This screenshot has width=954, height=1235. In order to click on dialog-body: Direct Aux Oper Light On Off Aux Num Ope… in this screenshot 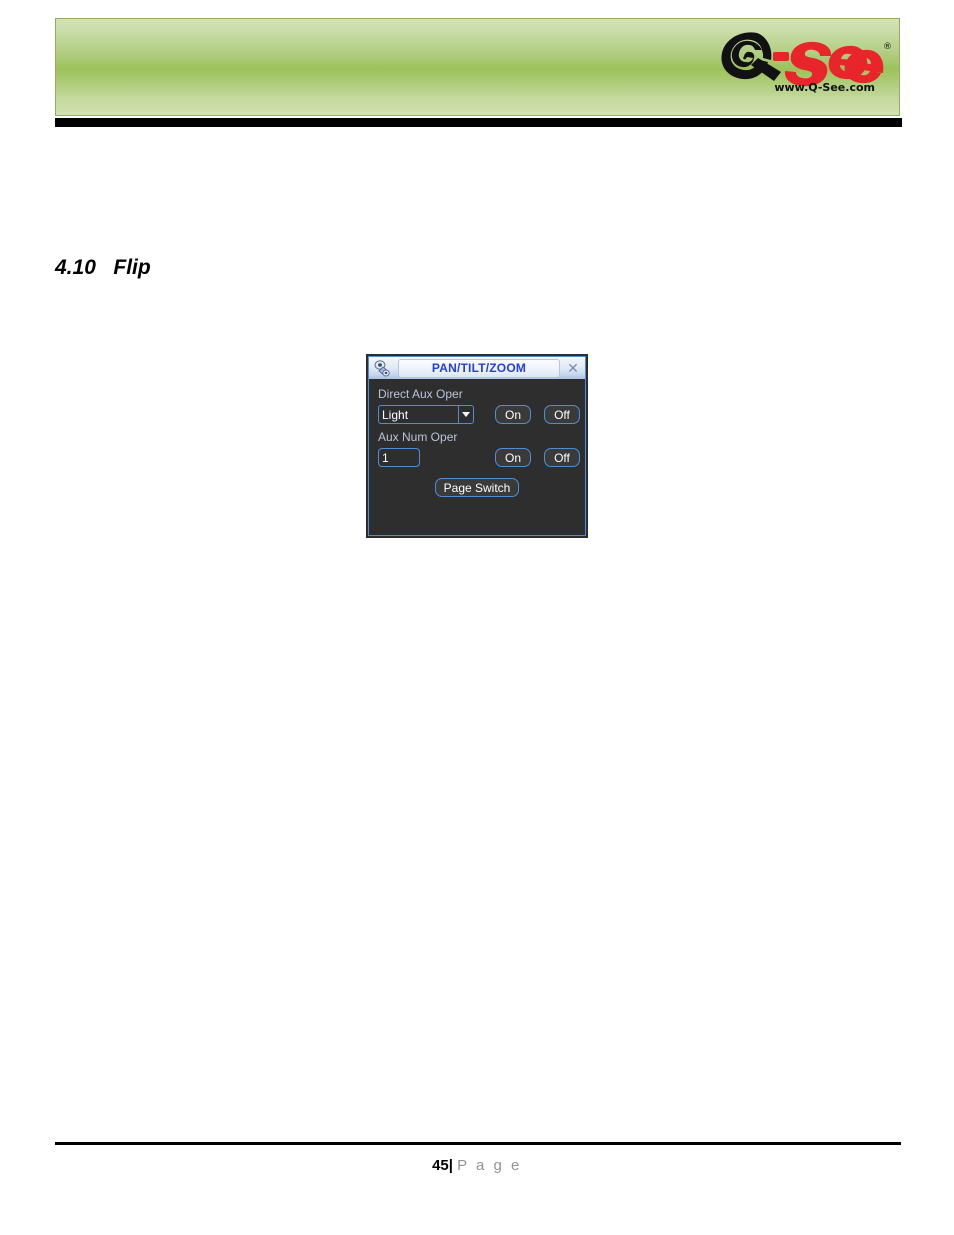, I will do `click(477, 457)`.